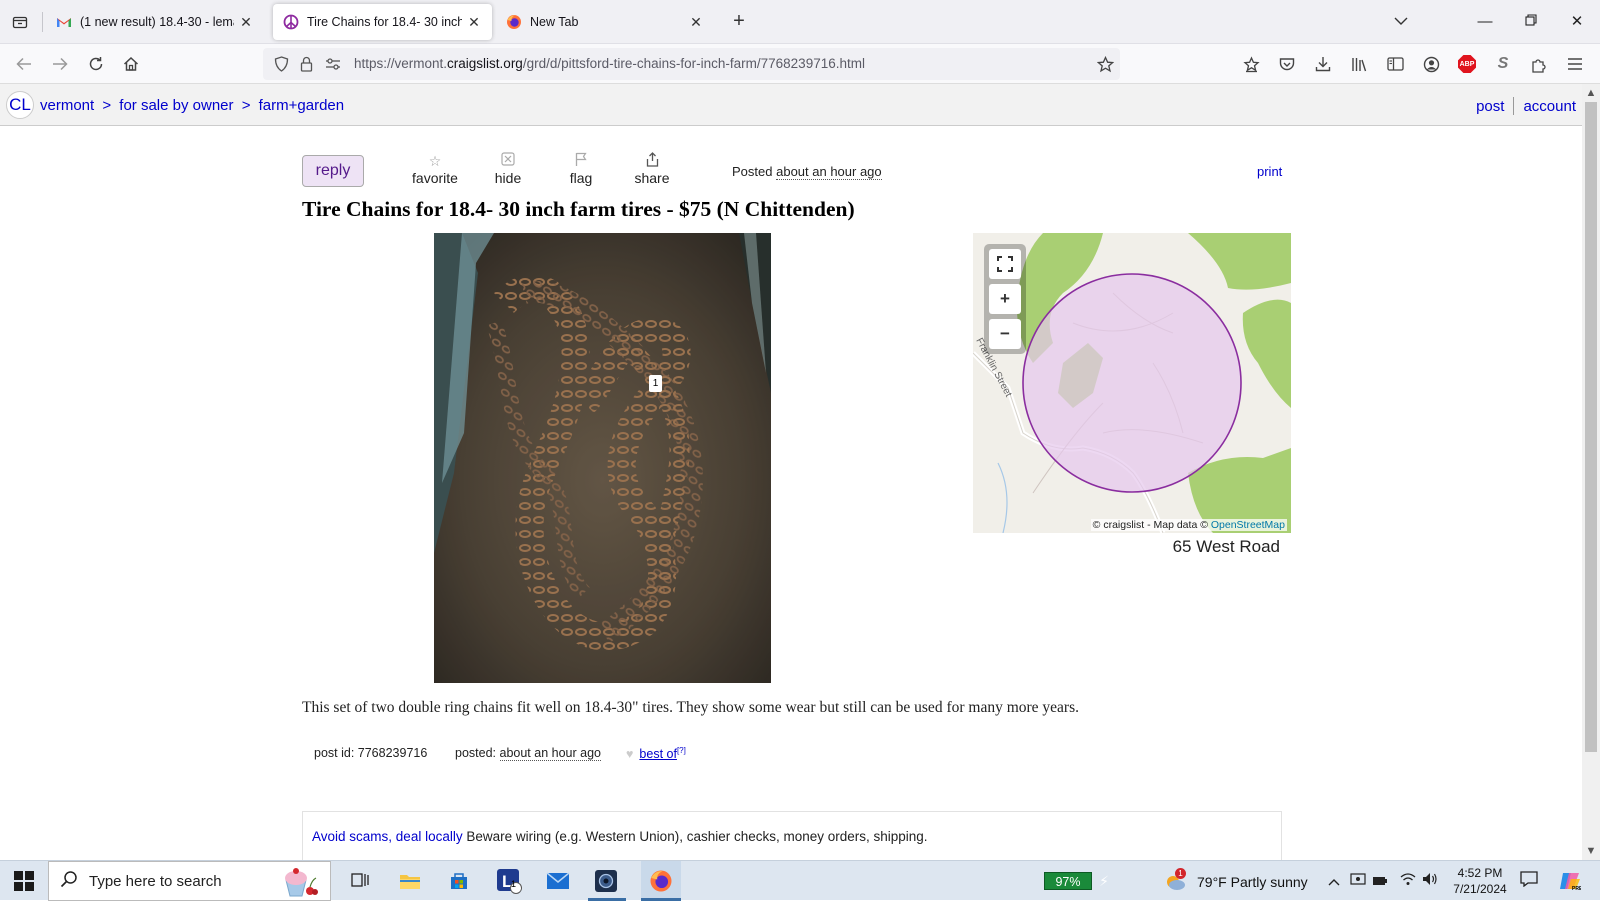  What do you see at coordinates (581, 169) in the screenshot?
I see `flag-button: flag` at bounding box center [581, 169].